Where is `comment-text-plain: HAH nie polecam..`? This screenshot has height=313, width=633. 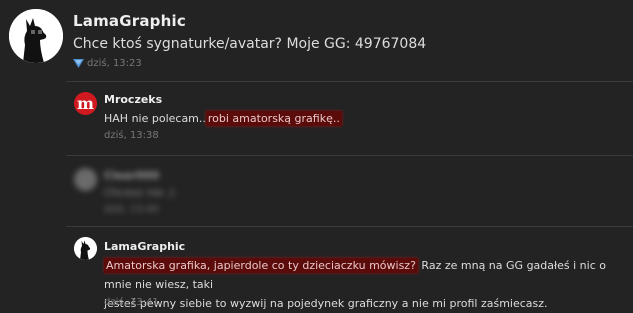 comment-text-plain: HAH nie polecam.. is located at coordinates (155, 118).